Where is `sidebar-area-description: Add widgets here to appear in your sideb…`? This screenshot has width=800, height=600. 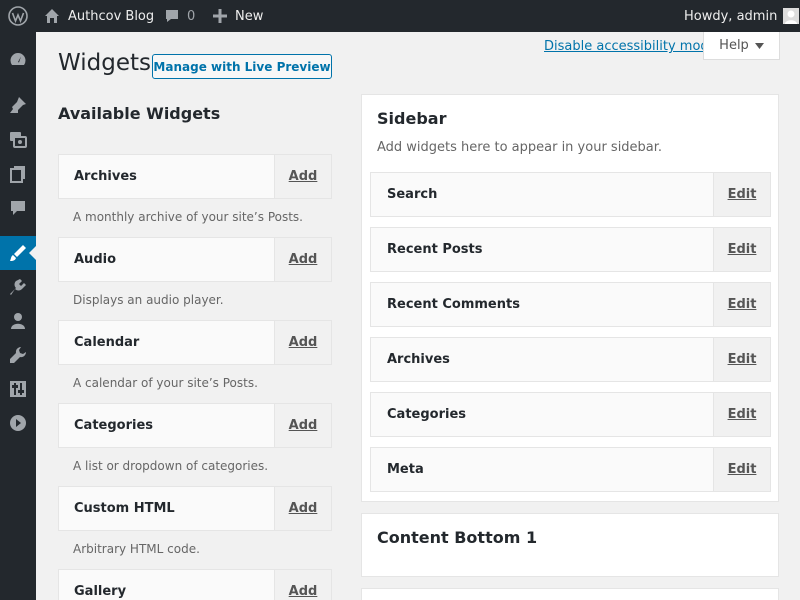 sidebar-area-description: Add widgets here to appear in your sideb… is located at coordinates (520, 147).